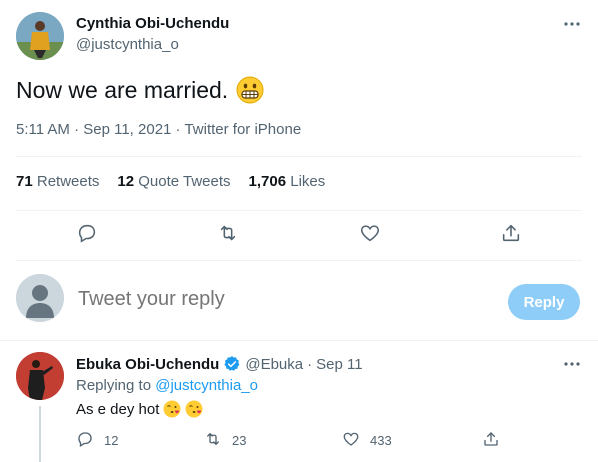  What do you see at coordinates (40, 36) in the screenshot?
I see `author-avatar` at bounding box center [40, 36].